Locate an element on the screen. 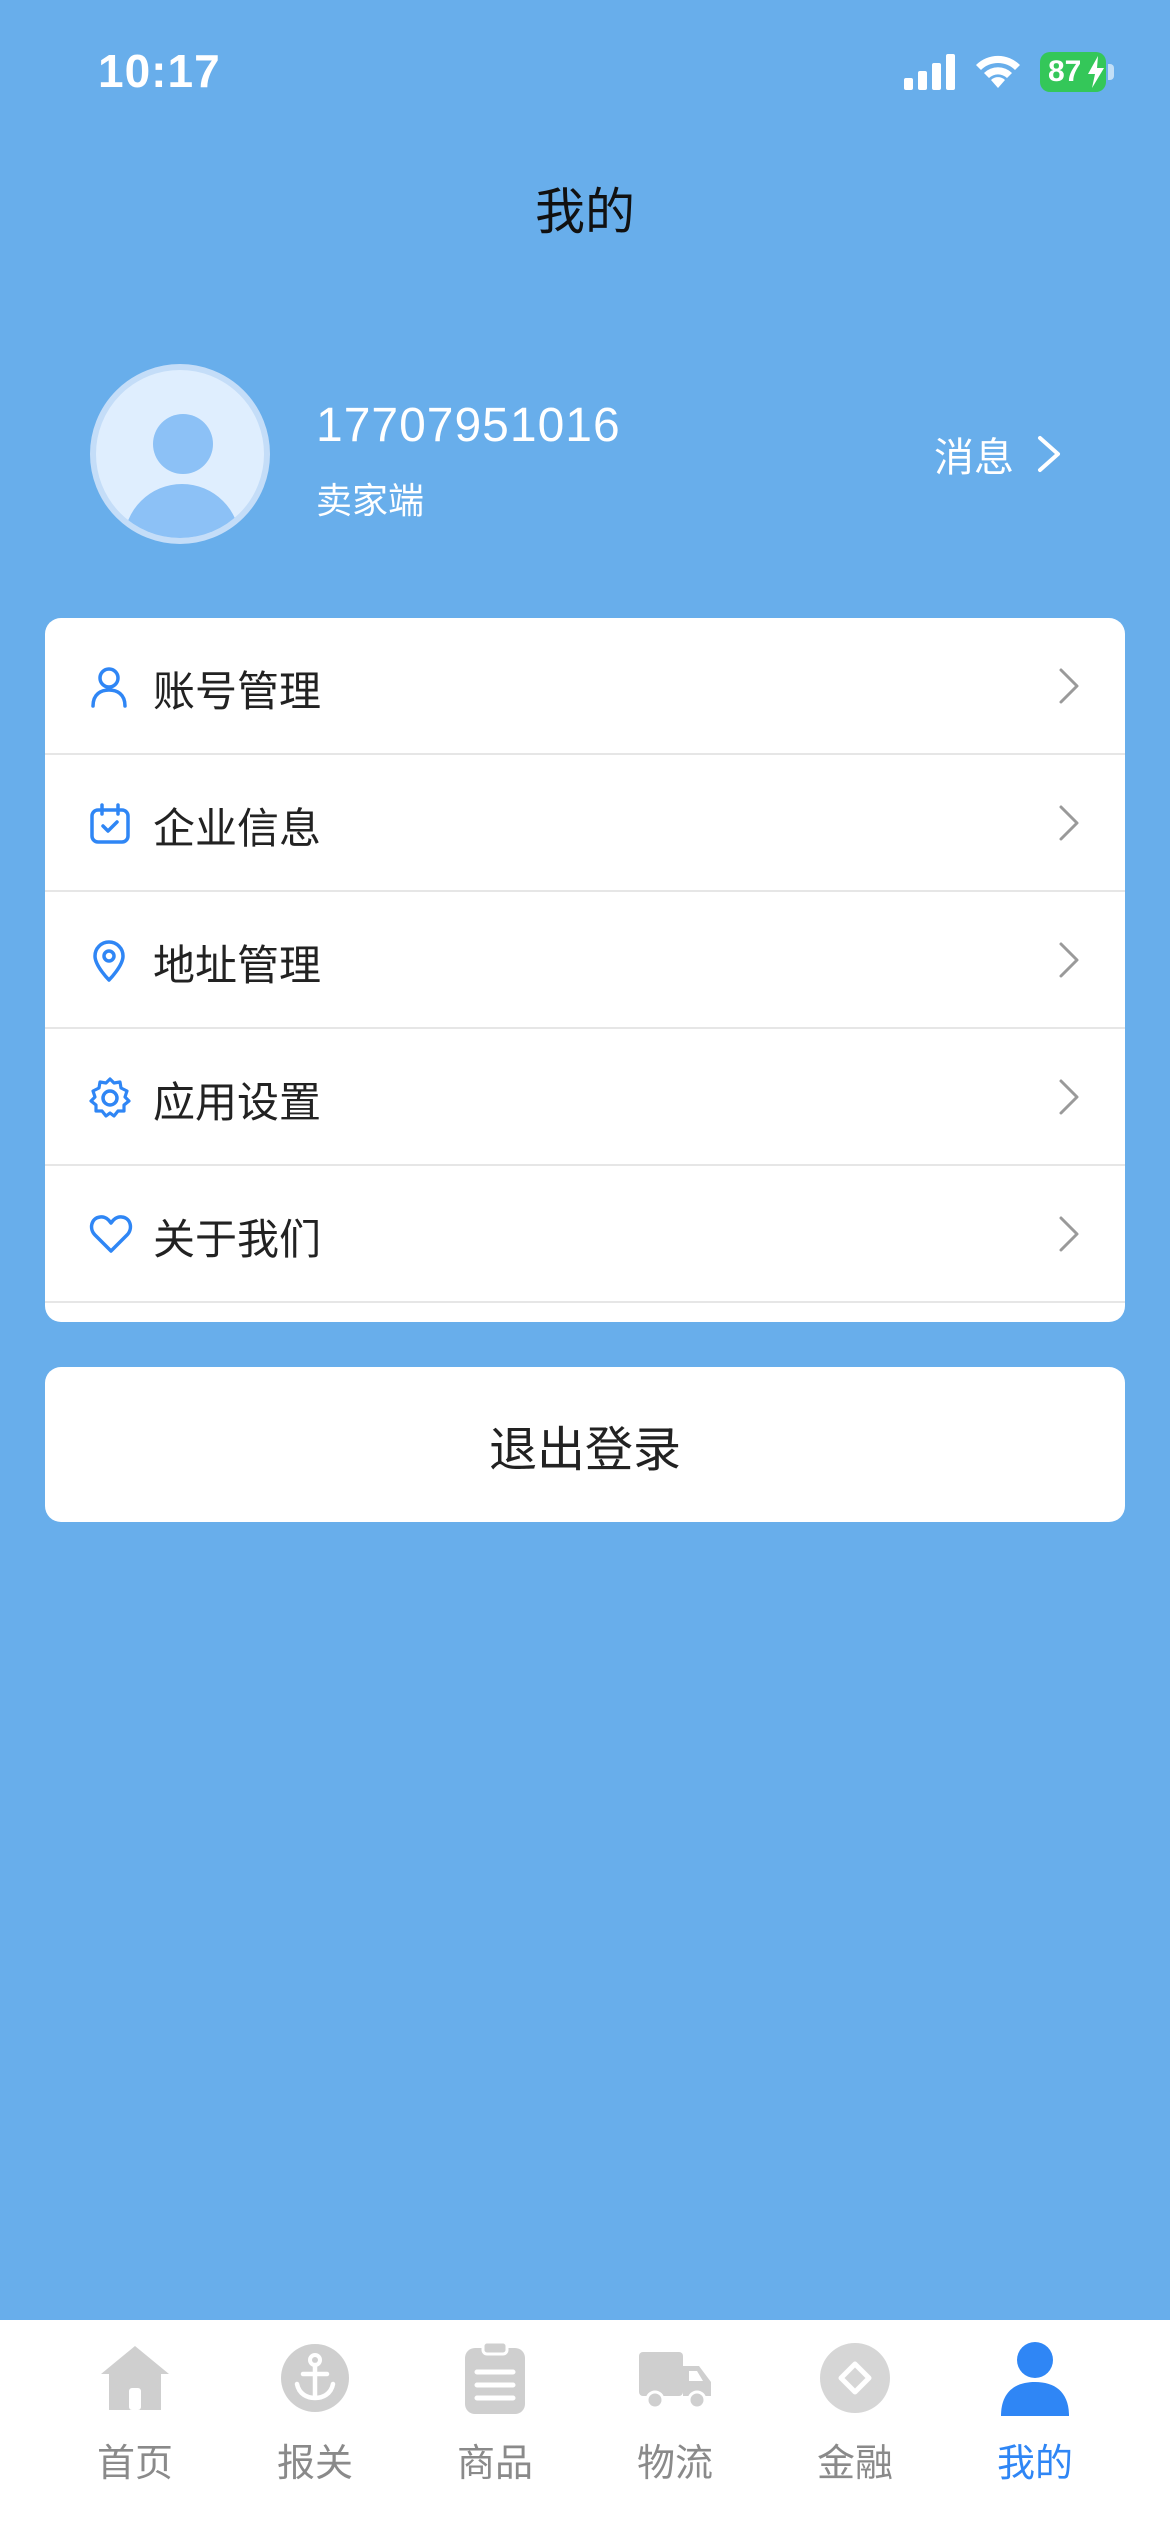 The height and width of the screenshot is (2532, 1170). tab-bar: 首页 报关 商品 物流 金融 我的 is located at coordinates (585, 2426).